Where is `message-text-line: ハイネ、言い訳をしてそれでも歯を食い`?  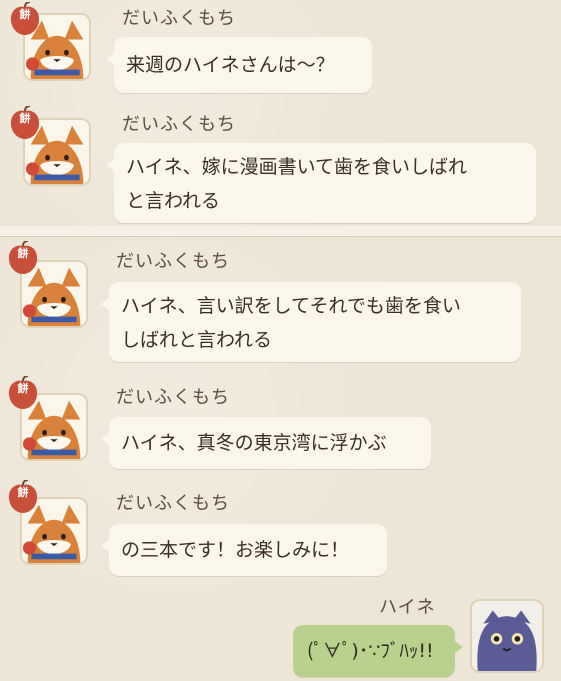 message-text-line: ハイネ、言い訳をしてそれでも歯を食い is located at coordinates (291, 306).